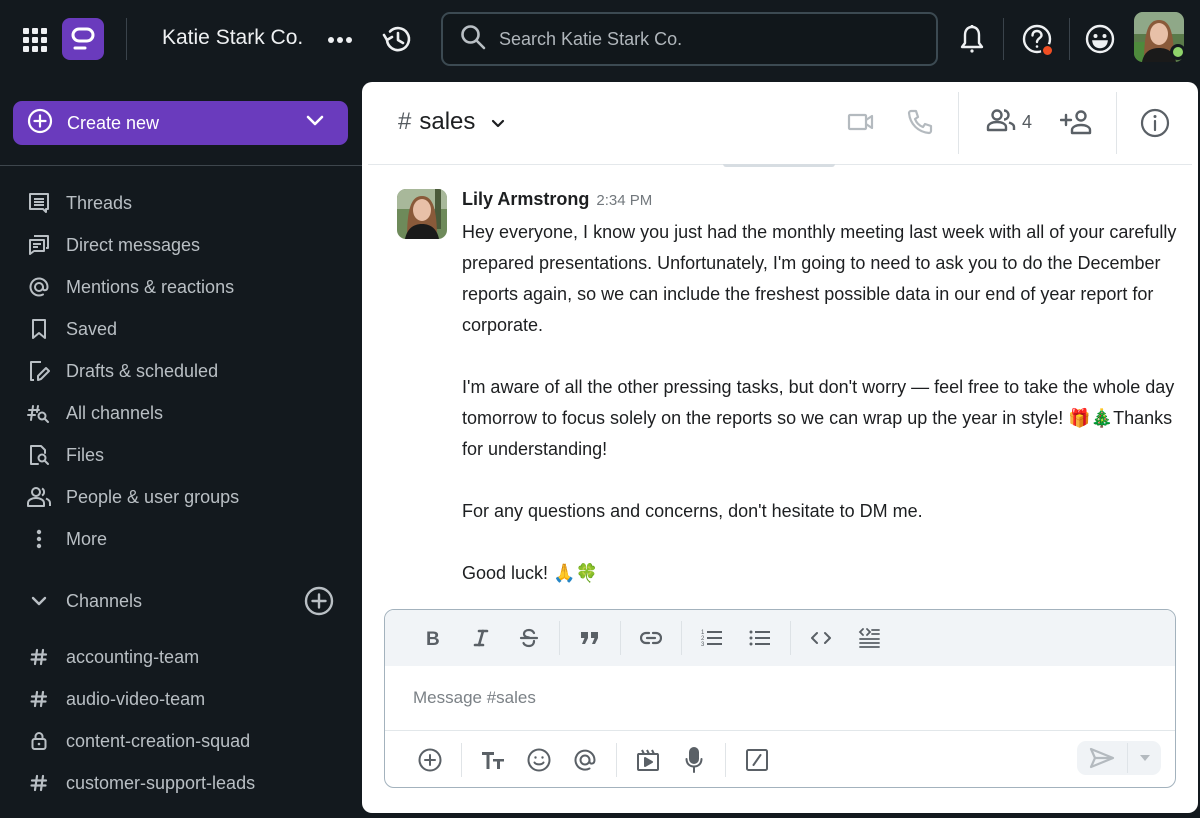 The image size is (1200, 818). I want to click on chevron-down-icon, so click(315, 123).